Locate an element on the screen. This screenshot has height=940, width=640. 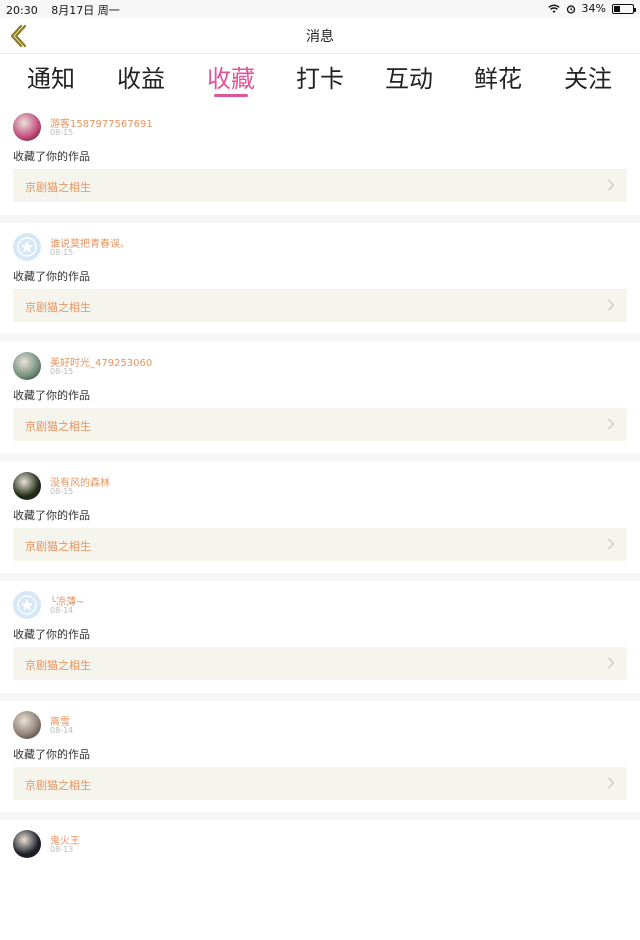
nav-bar: 消息 is located at coordinates (320, 36).